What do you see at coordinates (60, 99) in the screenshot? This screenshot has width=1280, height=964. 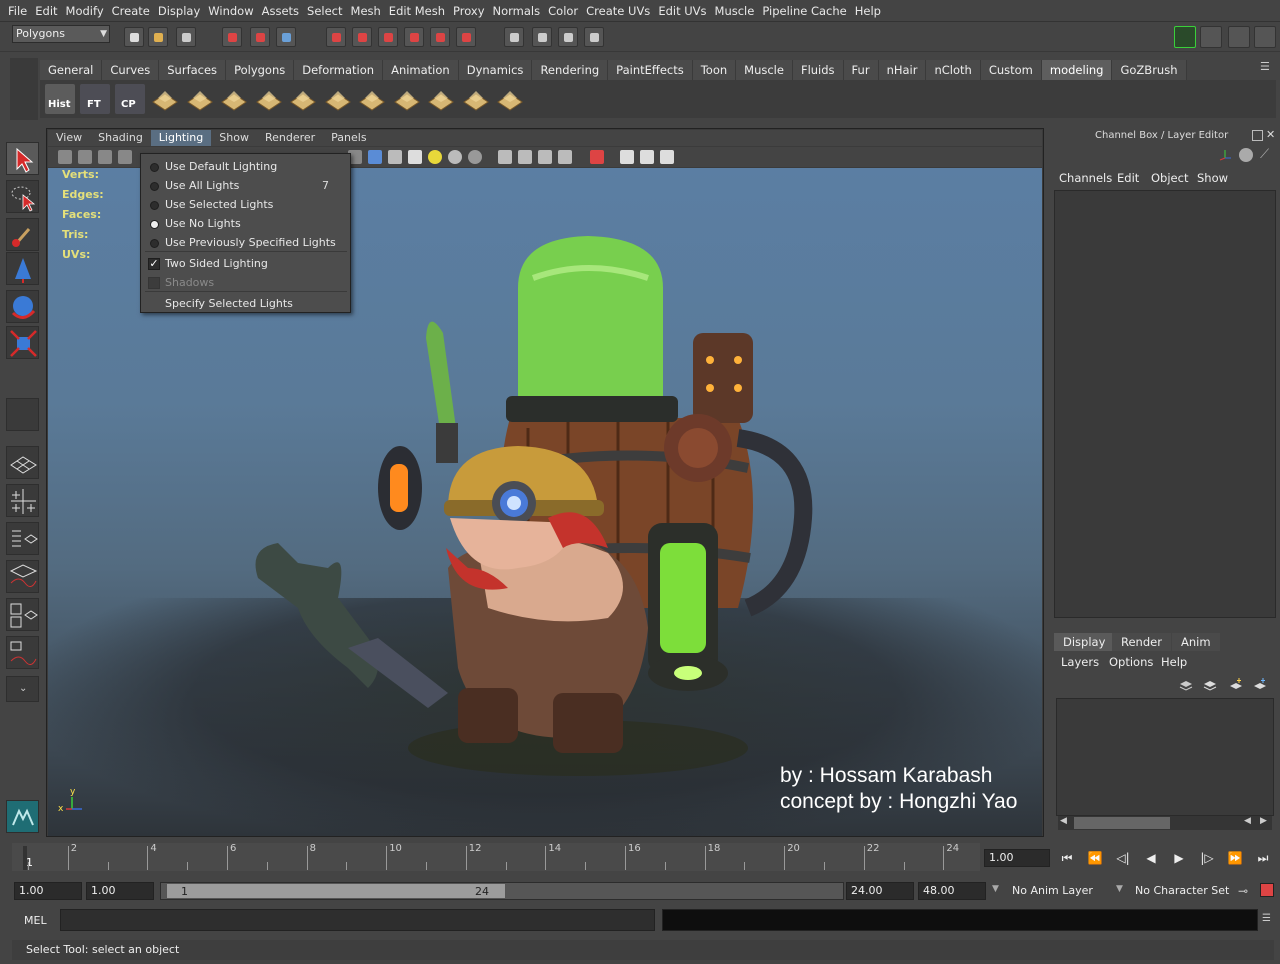 I see `history-toggle-button: Hist` at bounding box center [60, 99].